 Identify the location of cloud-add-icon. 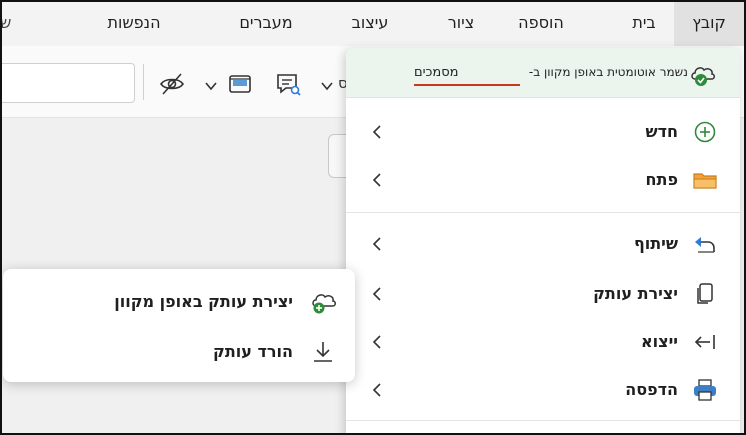
(323, 302).